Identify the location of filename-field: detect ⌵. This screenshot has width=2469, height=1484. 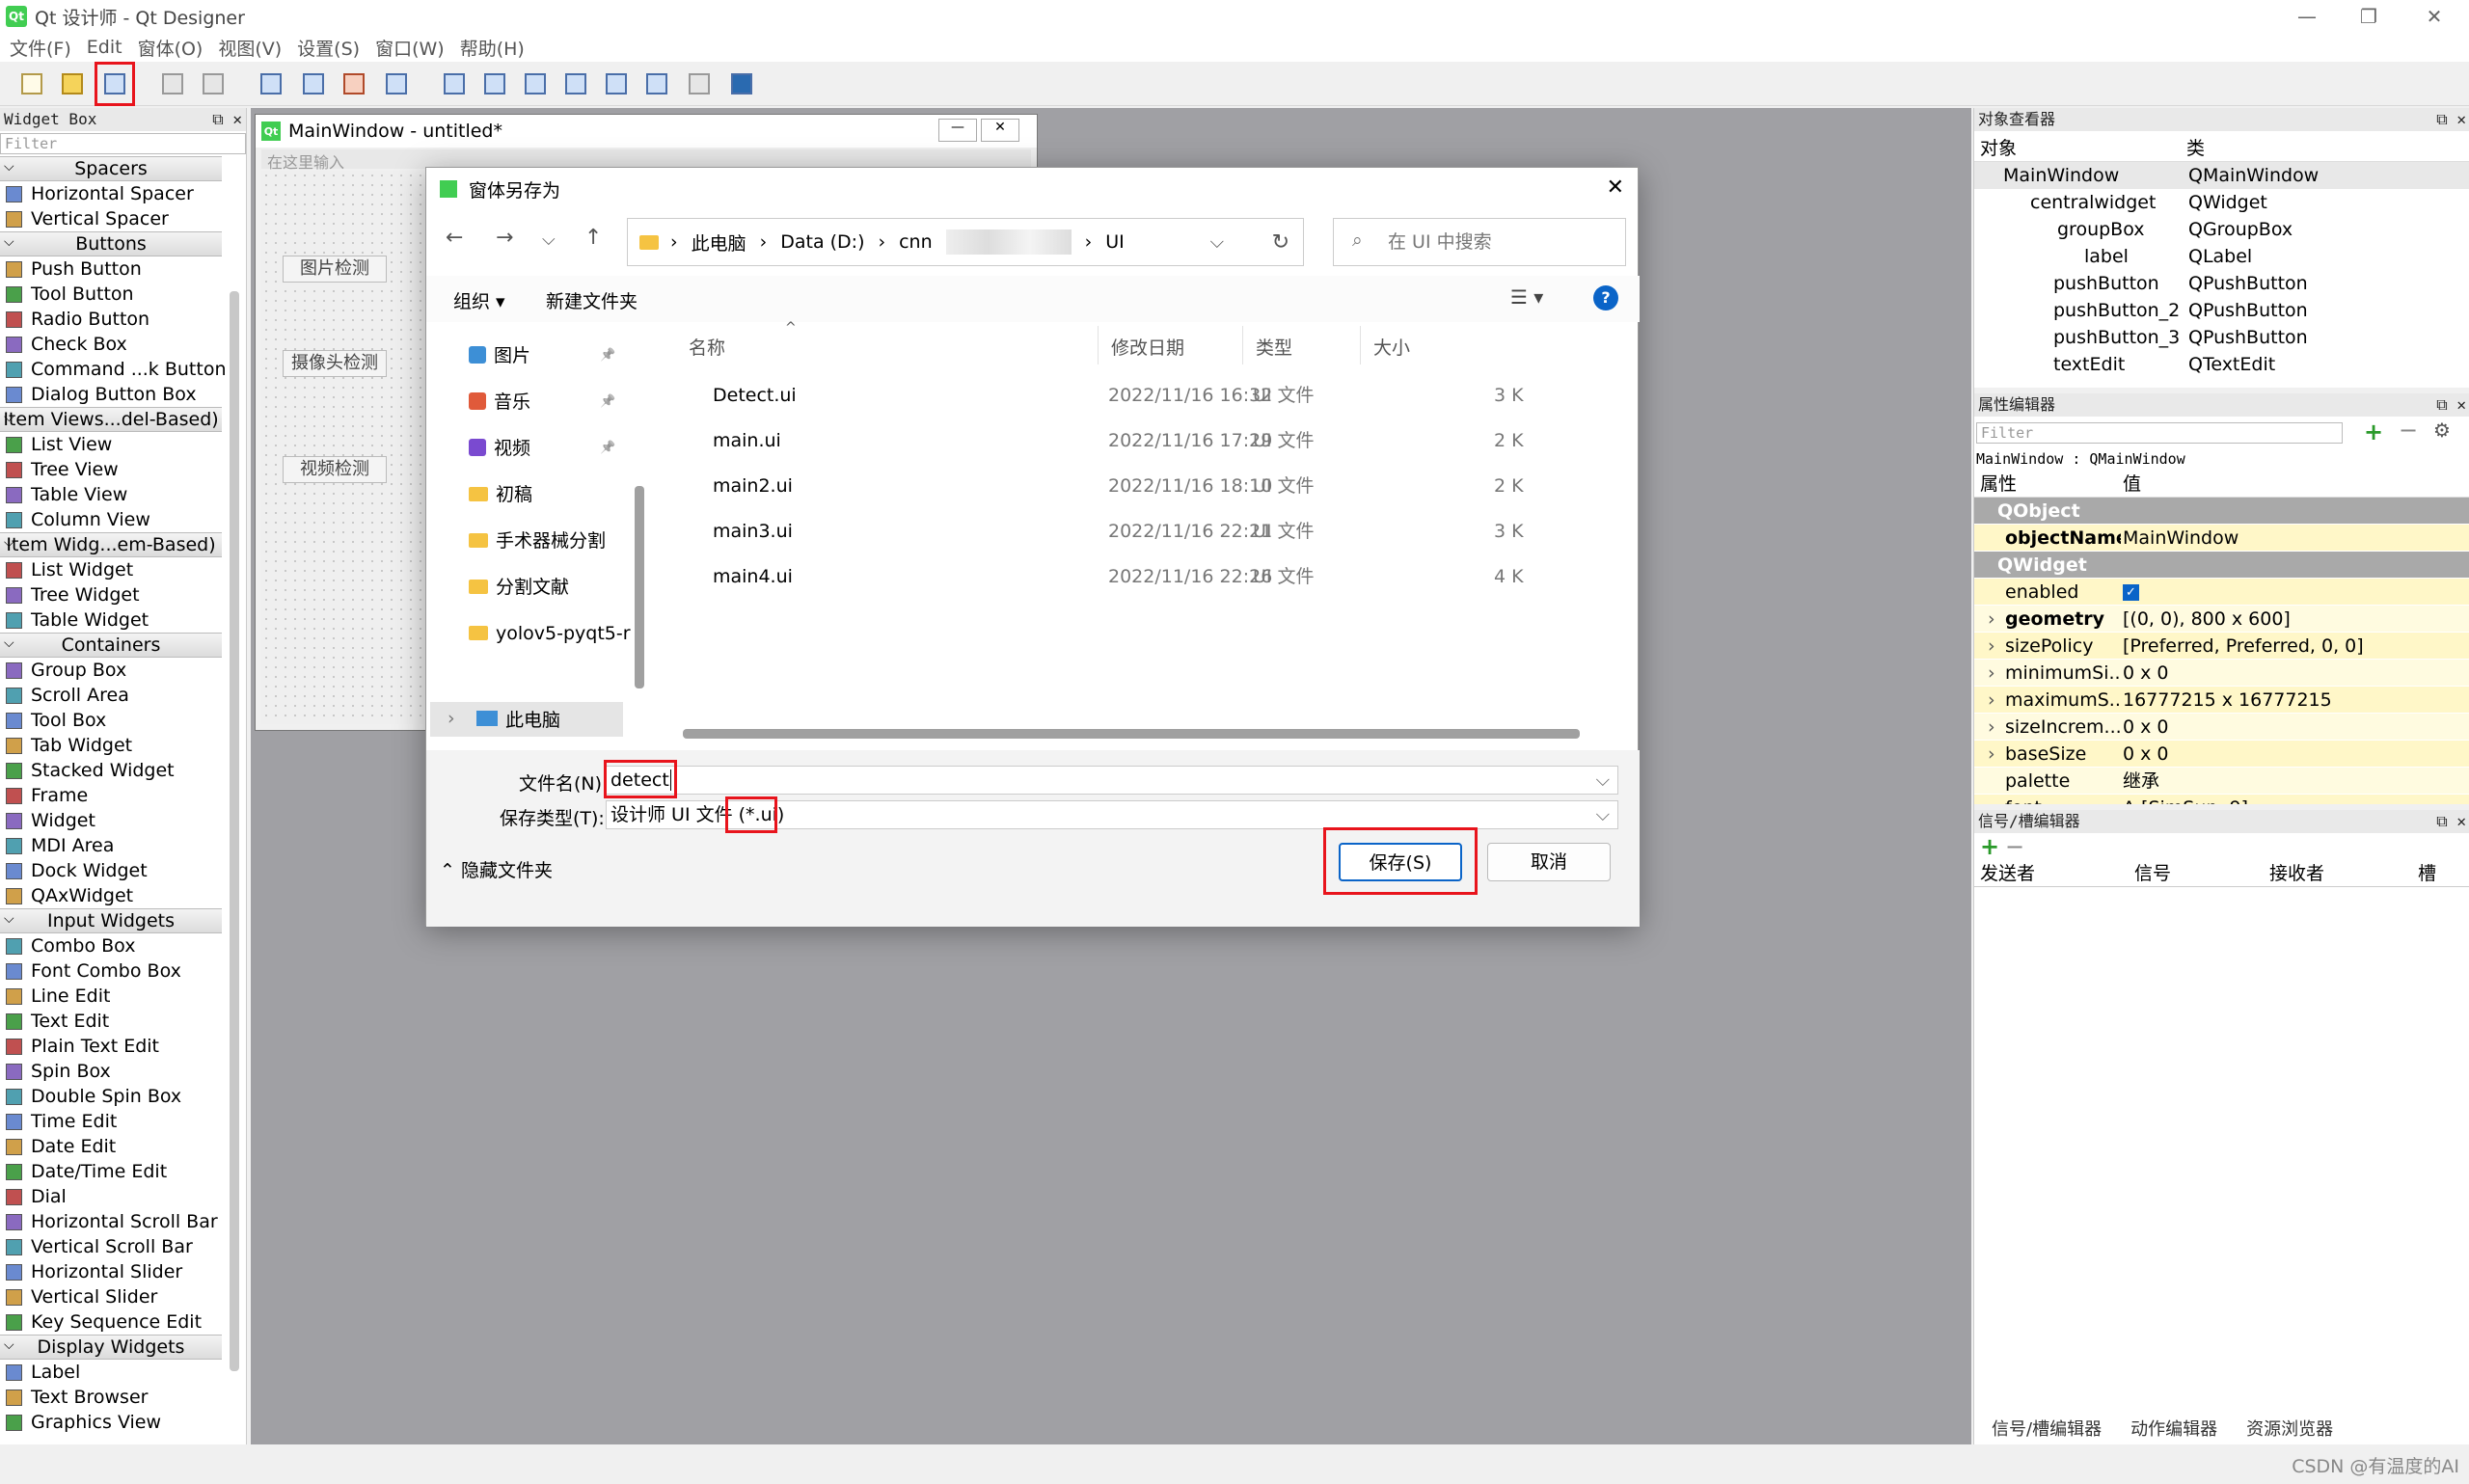
(1112, 780).